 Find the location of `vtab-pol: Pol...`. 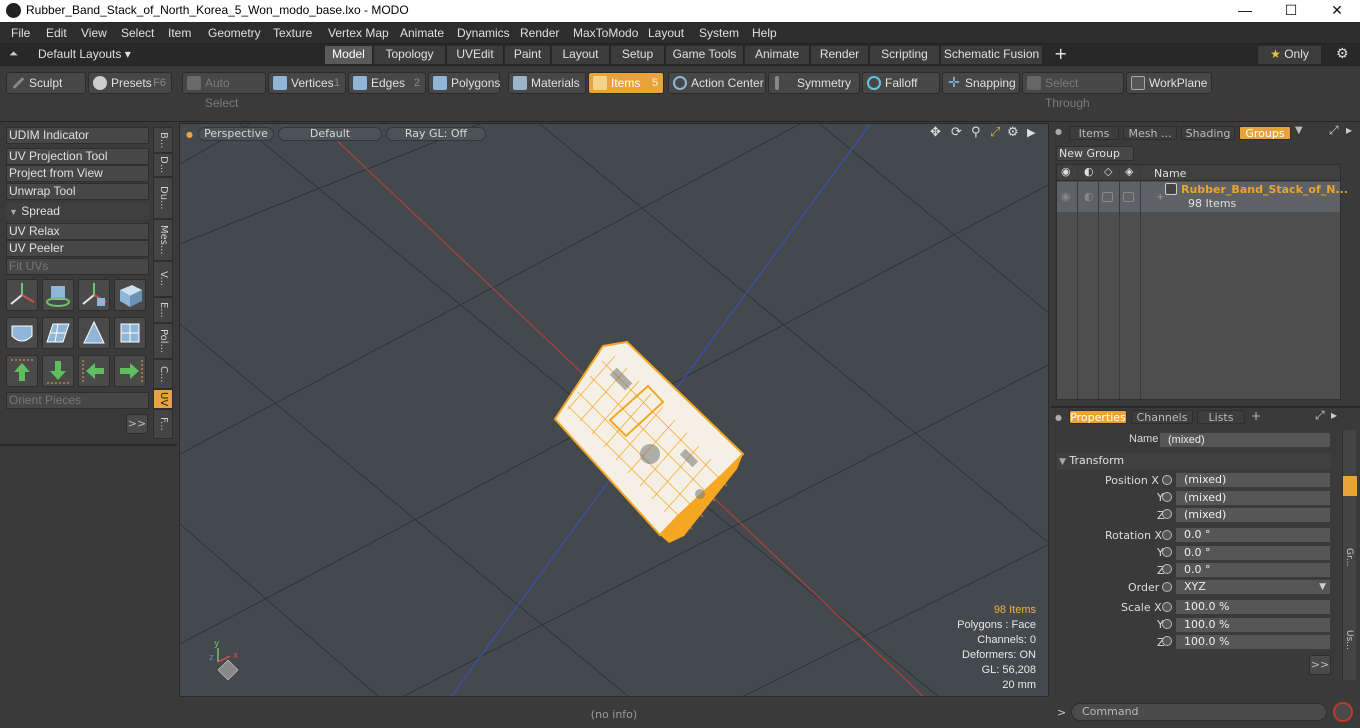

vtab-pol: Pol... is located at coordinates (163, 341).